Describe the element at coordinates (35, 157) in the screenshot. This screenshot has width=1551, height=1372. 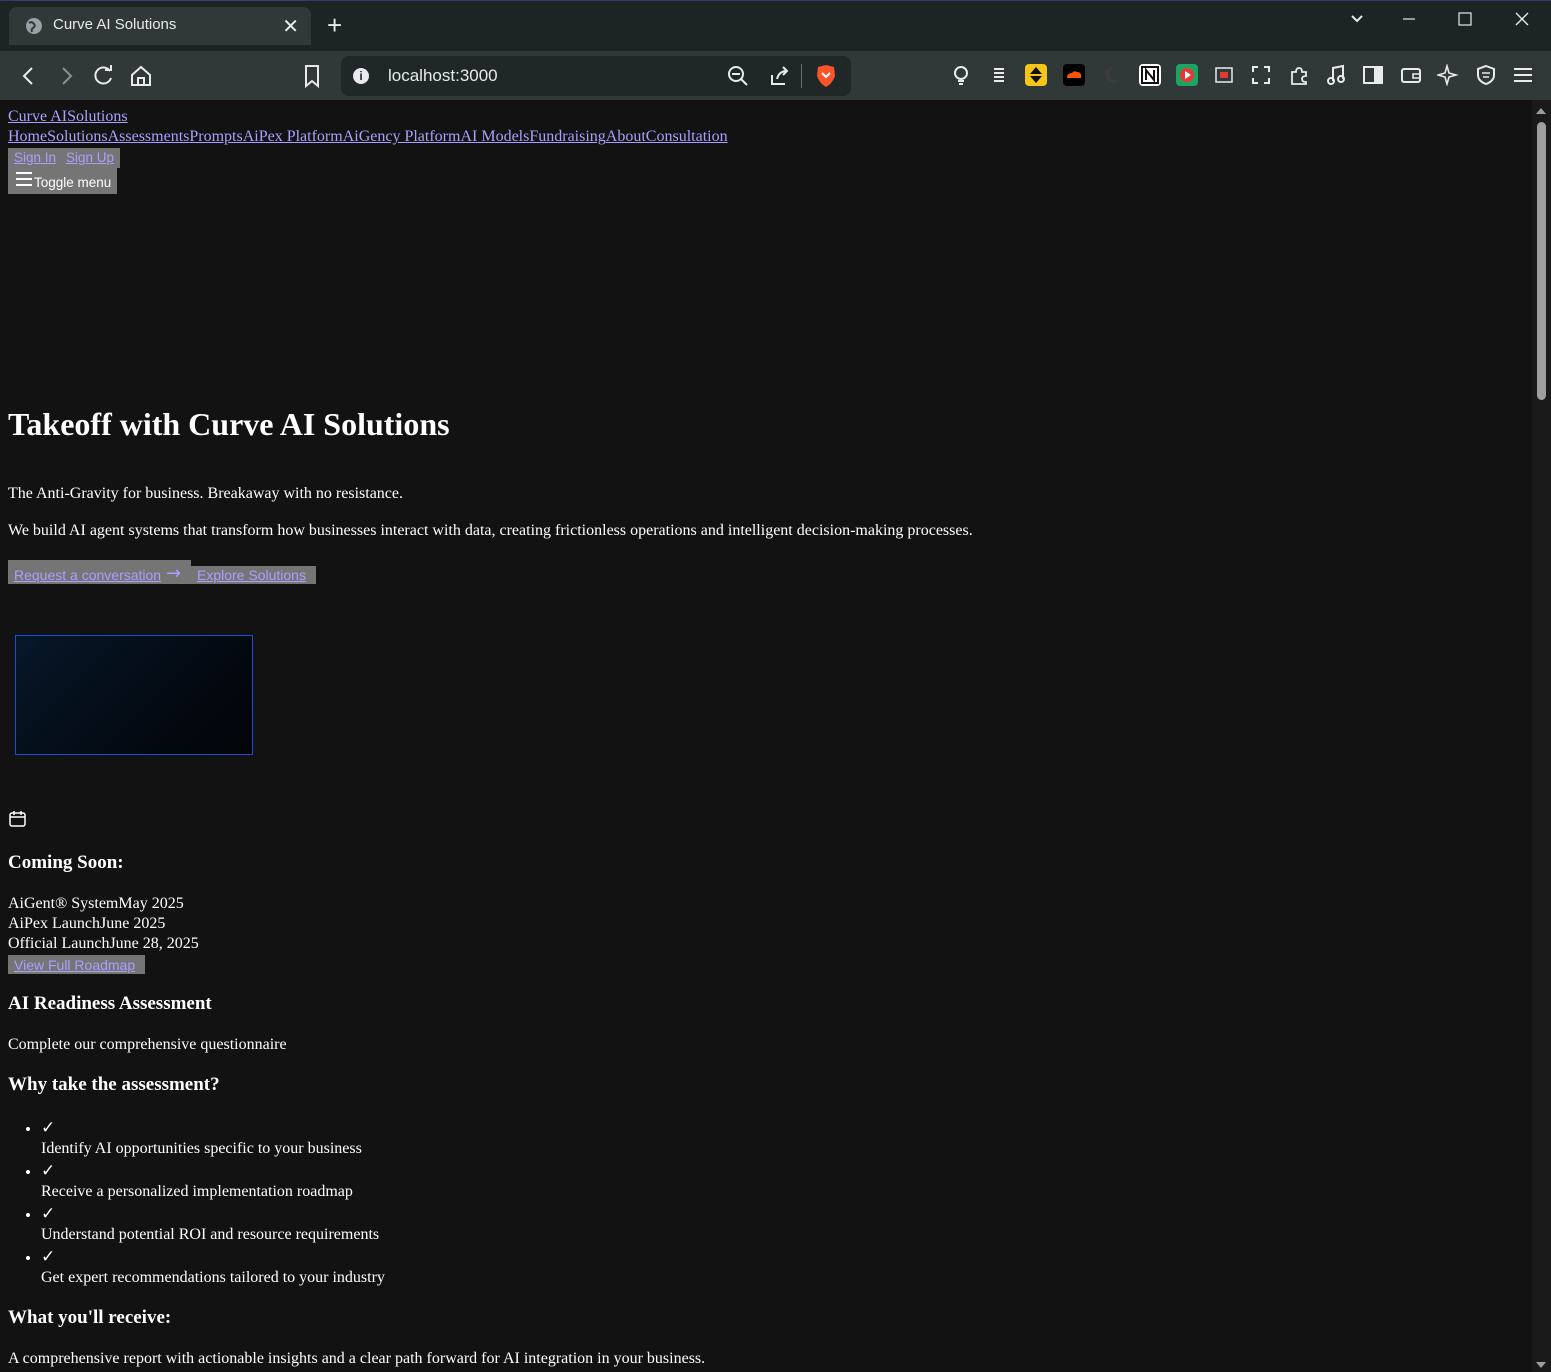
I see `sign-in-button: Sign In` at that location.